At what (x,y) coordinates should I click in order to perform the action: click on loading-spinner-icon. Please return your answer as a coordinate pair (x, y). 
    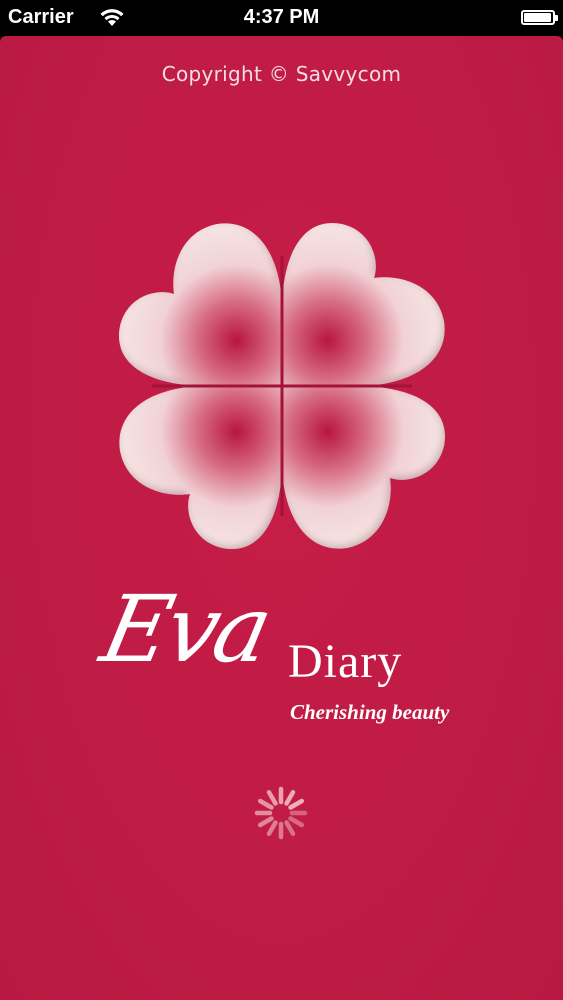
    Looking at the image, I should click on (281, 813).